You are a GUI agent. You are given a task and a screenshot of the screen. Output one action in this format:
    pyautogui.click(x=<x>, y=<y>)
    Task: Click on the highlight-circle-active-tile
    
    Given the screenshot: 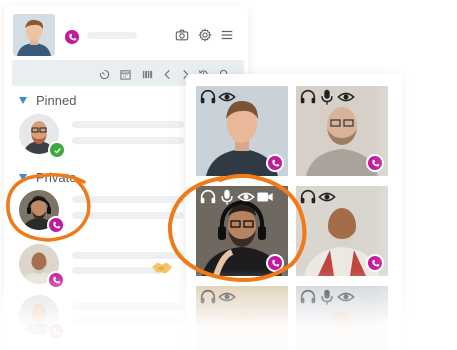 What is the action you would take?
    pyautogui.click(x=237, y=227)
    